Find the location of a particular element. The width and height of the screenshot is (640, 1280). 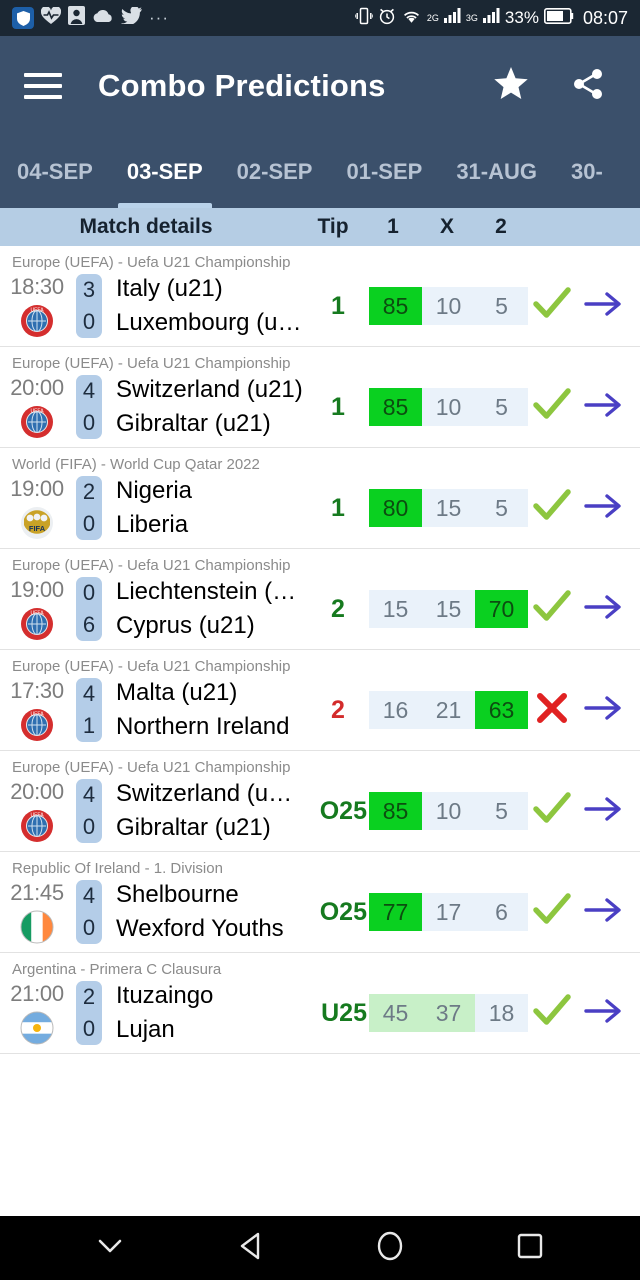

kickoff-time: 20:00 is located at coordinates (37, 387).